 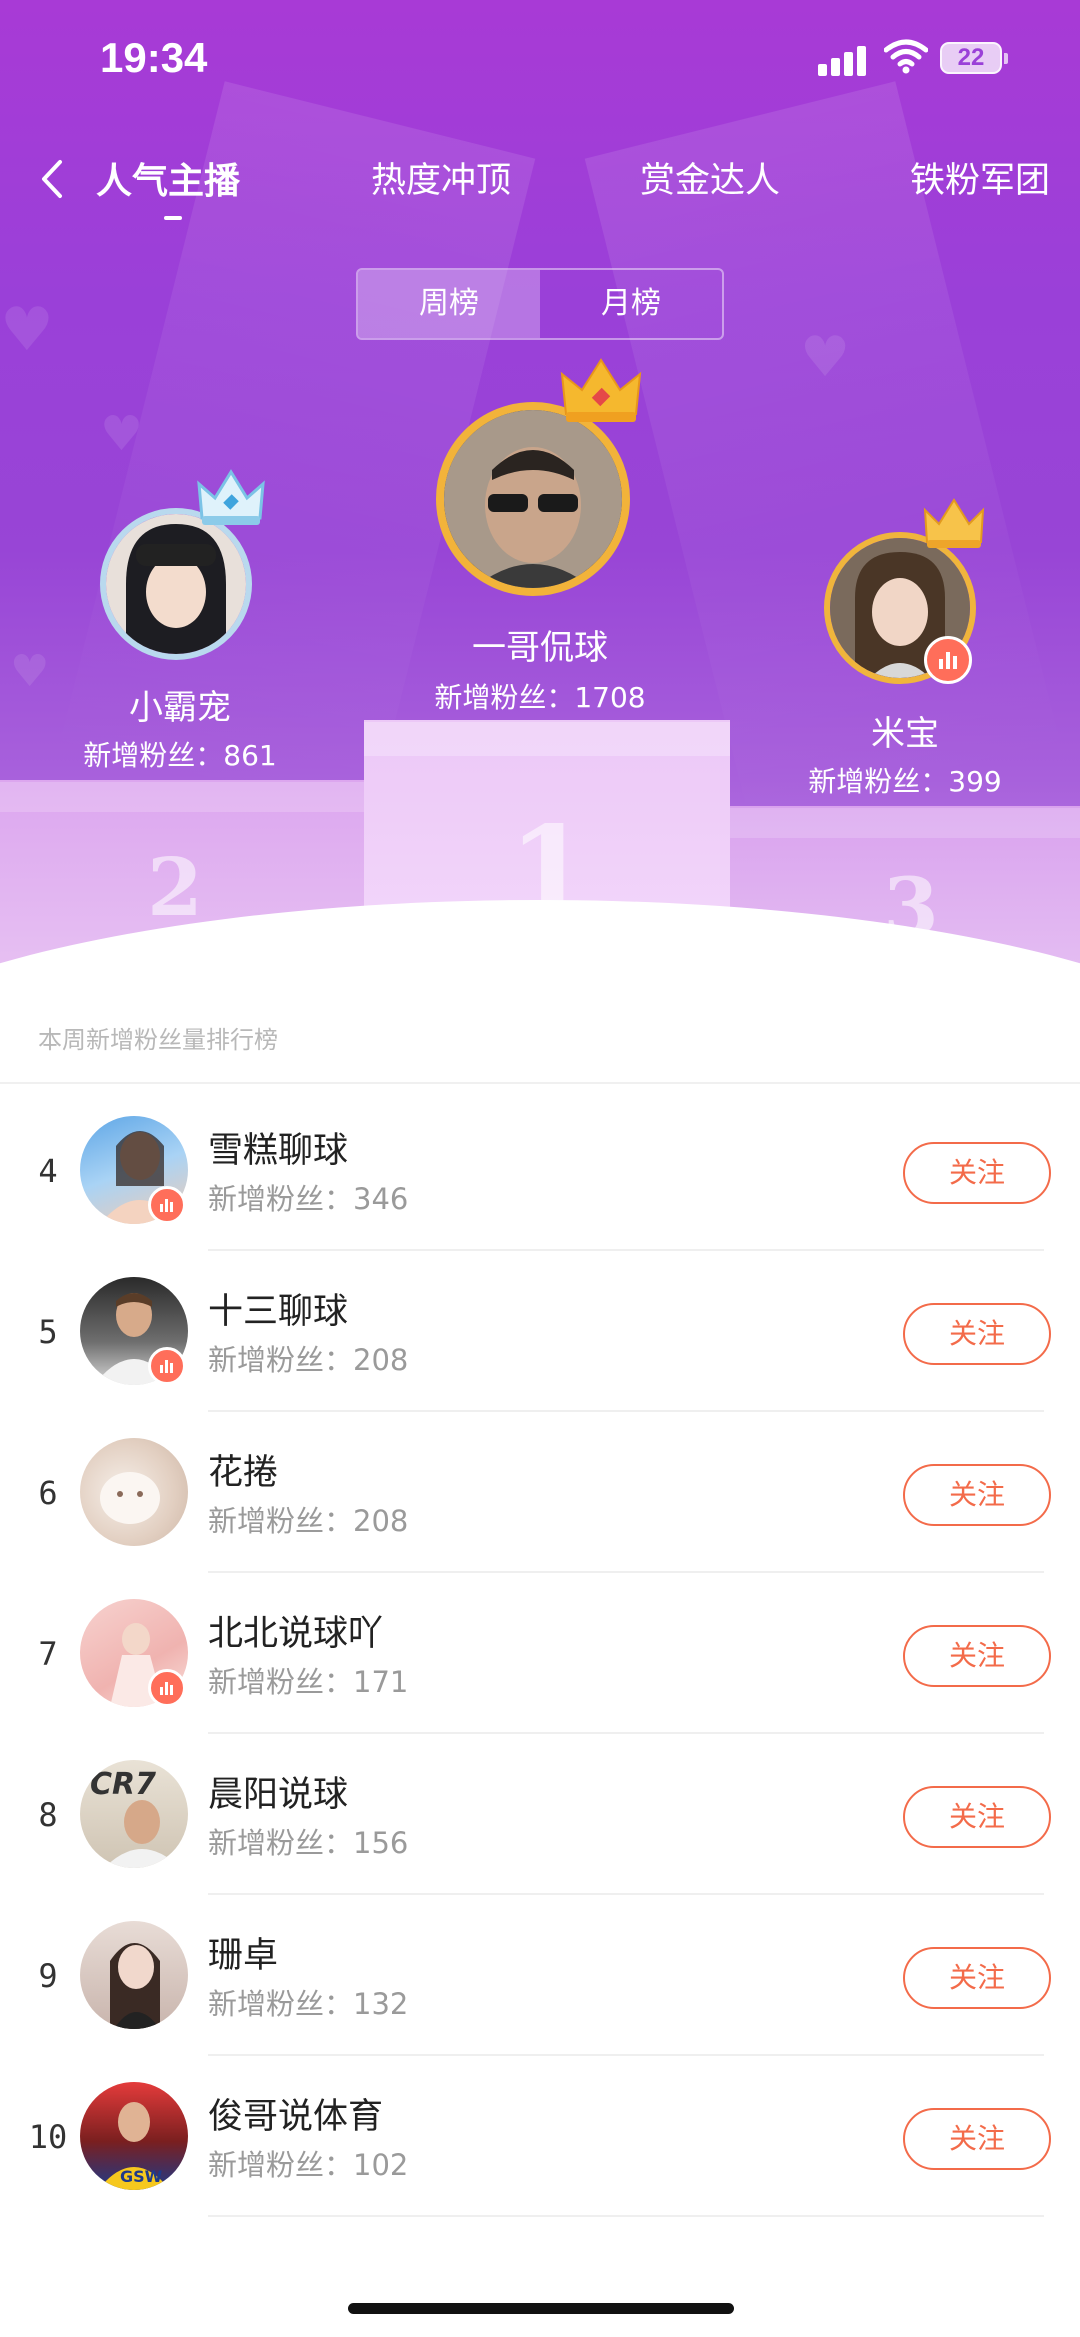 I want to click on tab-bounty-expert: 赏金达人, so click(x=710, y=177).